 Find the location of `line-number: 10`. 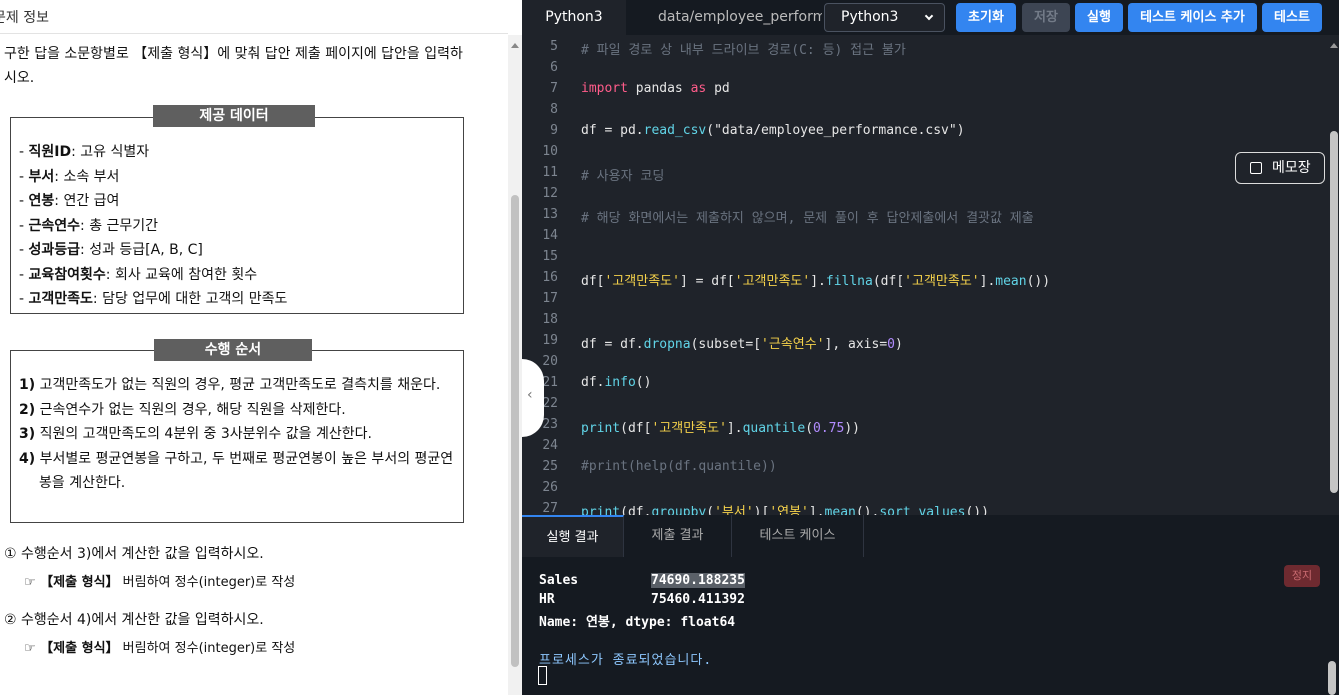

line-number: 10 is located at coordinates (550, 151).